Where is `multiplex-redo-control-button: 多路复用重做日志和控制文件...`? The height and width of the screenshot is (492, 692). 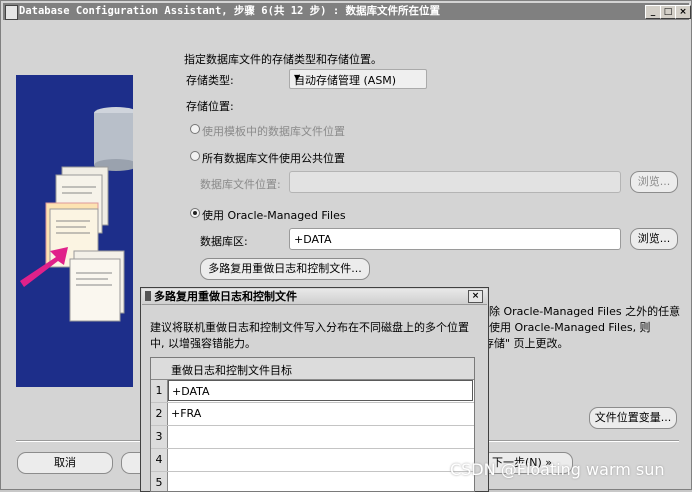
multiplex-redo-control-button: 多路复用重做日志和控制文件... is located at coordinates (285, 269).